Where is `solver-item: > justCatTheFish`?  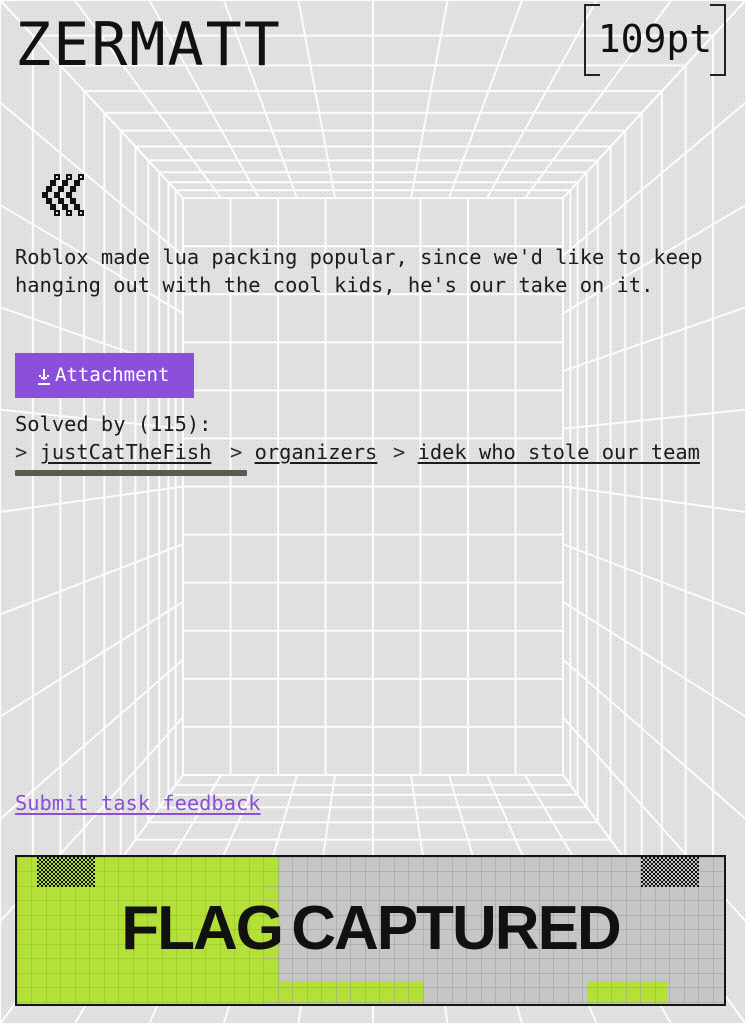
solver-item: > justCatTheFish is located at coordinates (113, 452).